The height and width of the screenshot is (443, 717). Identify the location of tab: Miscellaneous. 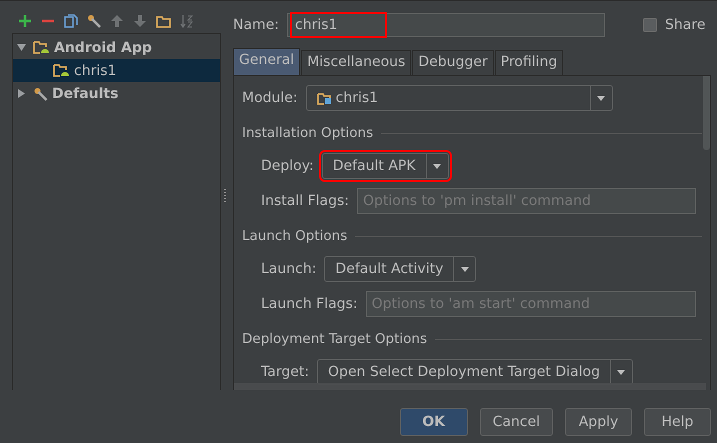
(356, 62).